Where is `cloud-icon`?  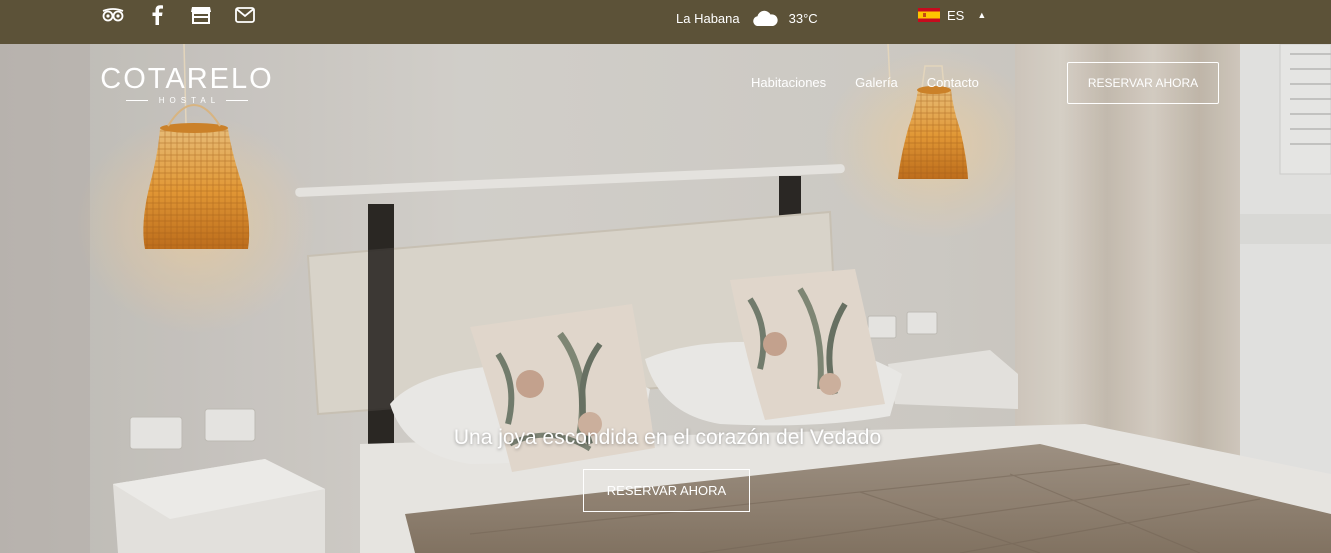
cloud-icon is located at coordinates (765, 18).